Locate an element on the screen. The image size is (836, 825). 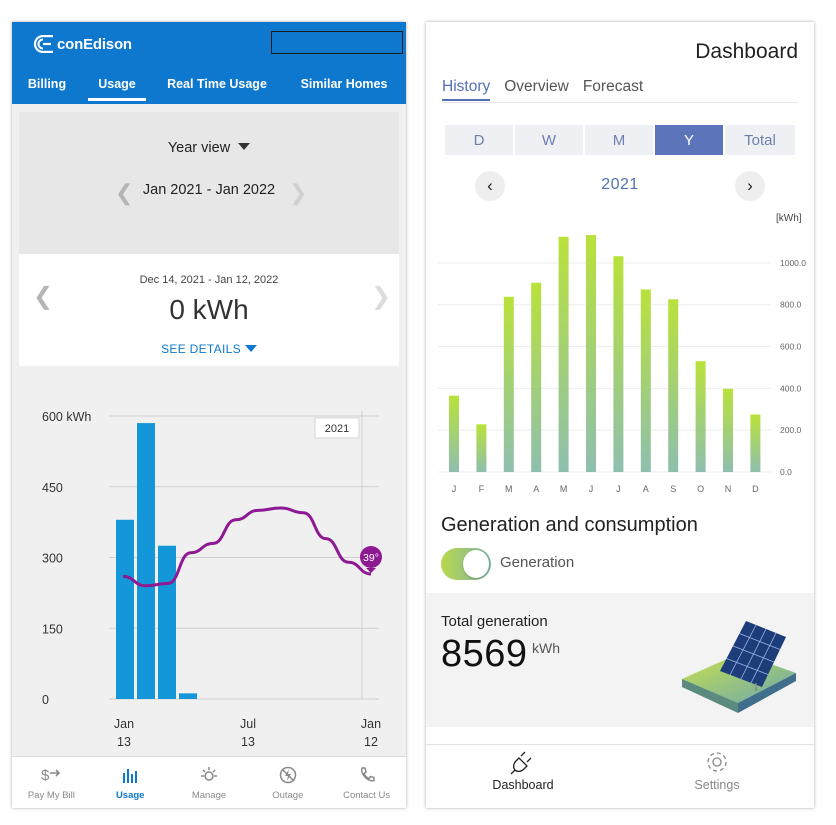
period-usage-value: 0 kWh is located at coordinates (209, 309).